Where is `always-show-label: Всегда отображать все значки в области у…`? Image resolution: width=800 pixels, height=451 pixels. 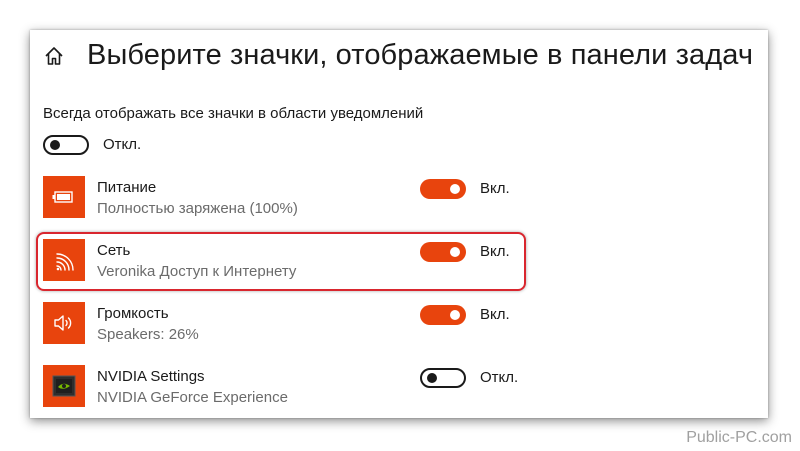 always-show-label: Всегда отображать все значки в области у… is located at coordinates (233, 113).